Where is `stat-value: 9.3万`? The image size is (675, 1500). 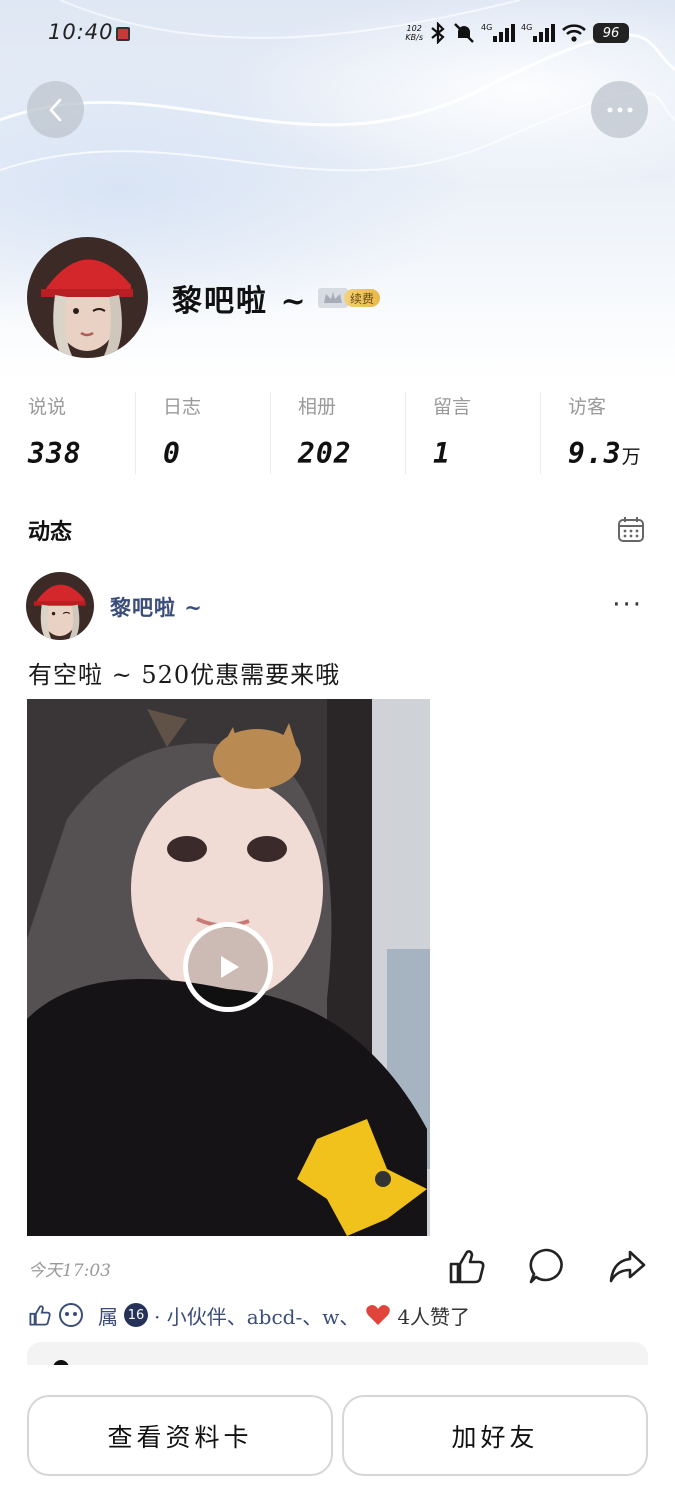
stat-value: 9.3万 is located at coordinates (621, 453).